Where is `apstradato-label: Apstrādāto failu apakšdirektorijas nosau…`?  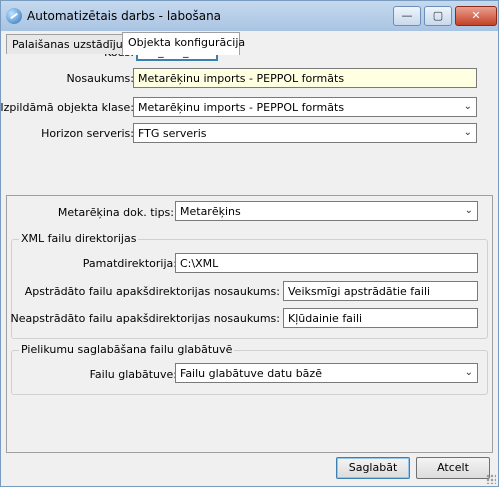 apstradato-label: Apstrādāto failu apakšdirektorijas nosau… is located at coordinates (152, 291).